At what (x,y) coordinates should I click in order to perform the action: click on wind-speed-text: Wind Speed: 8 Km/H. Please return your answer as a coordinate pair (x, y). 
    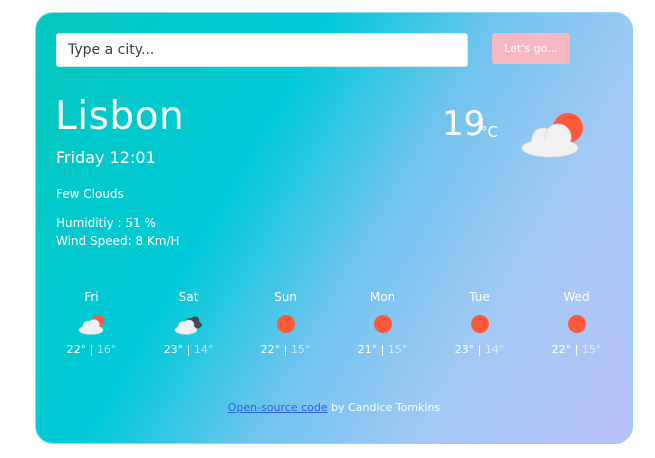
    Looking at the image, I should click on (118, 241).